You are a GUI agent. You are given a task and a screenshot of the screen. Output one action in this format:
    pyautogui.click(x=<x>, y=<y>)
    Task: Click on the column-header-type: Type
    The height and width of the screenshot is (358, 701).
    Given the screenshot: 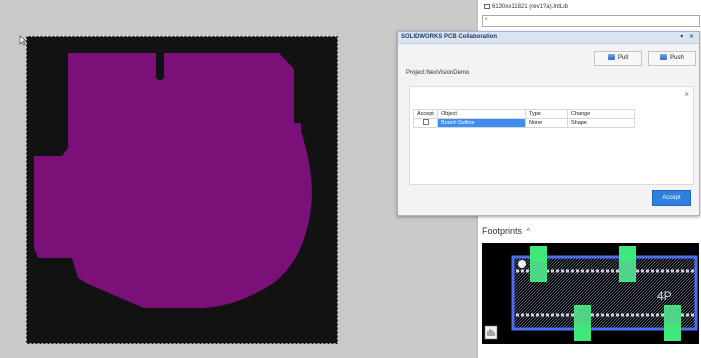 What is the action you would take?
    pyautogui.click(x=546, y=114)
    